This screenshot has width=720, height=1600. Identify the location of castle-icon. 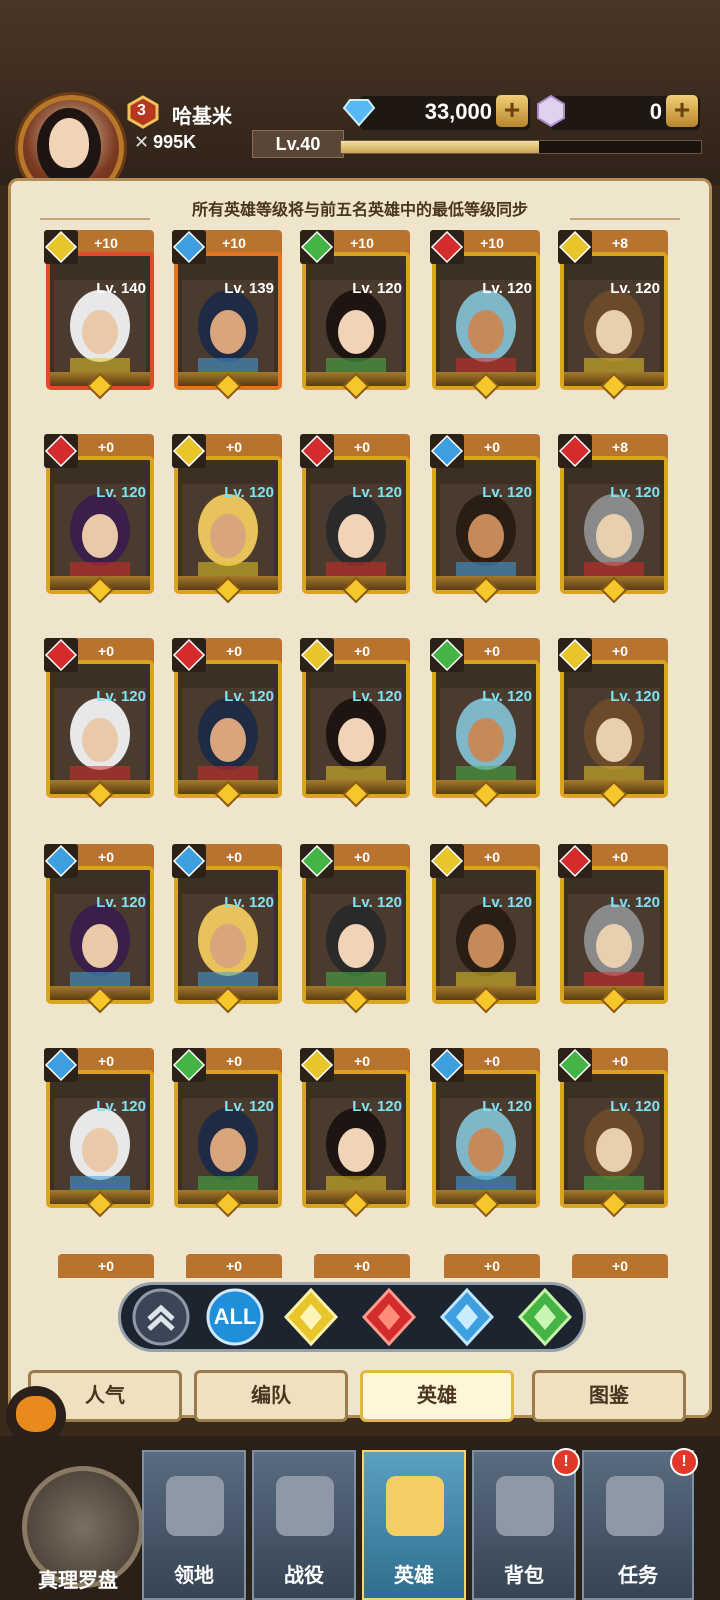
(195, 1506).